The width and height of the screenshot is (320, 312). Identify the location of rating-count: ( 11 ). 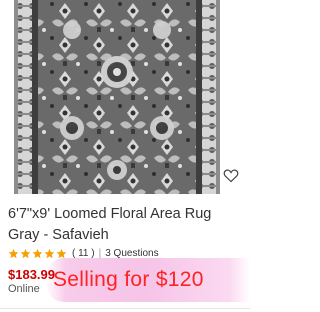
(83, 253).